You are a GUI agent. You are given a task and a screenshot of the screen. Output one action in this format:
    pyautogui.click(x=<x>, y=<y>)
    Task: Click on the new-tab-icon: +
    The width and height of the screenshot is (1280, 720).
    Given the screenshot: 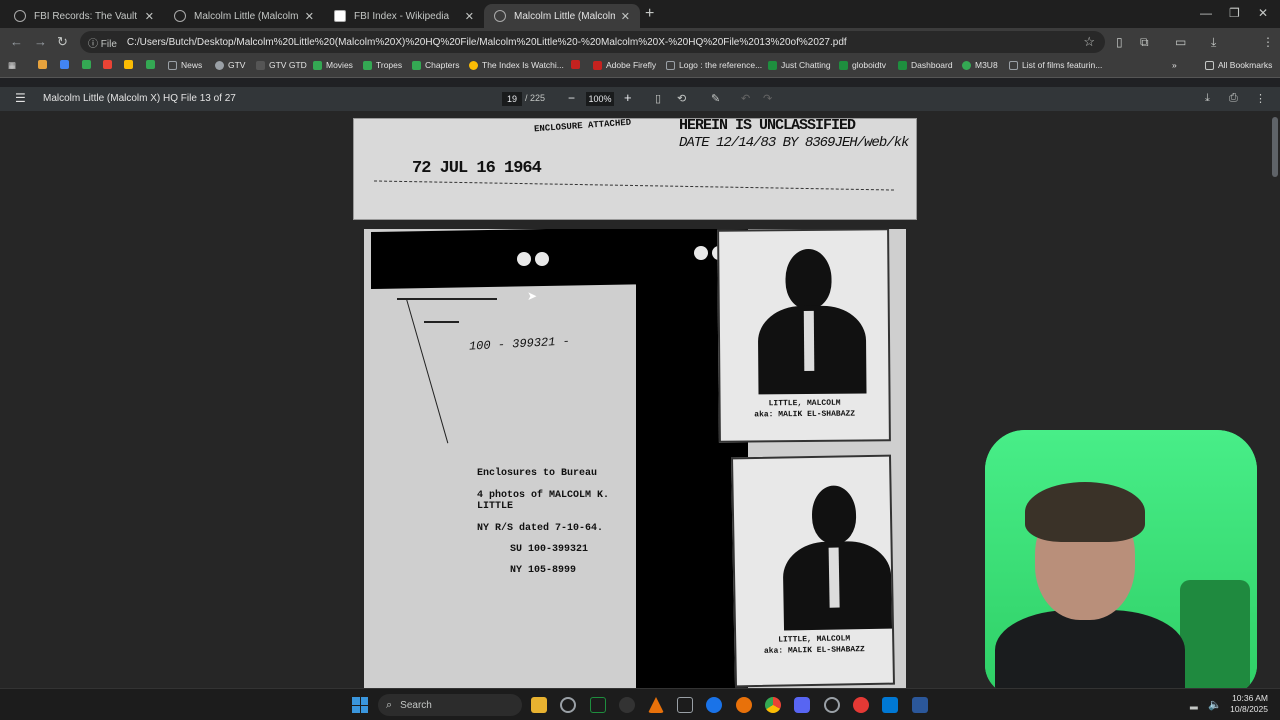 What is the action you would take?
    pyautogui.click(x=649, y=14)
    